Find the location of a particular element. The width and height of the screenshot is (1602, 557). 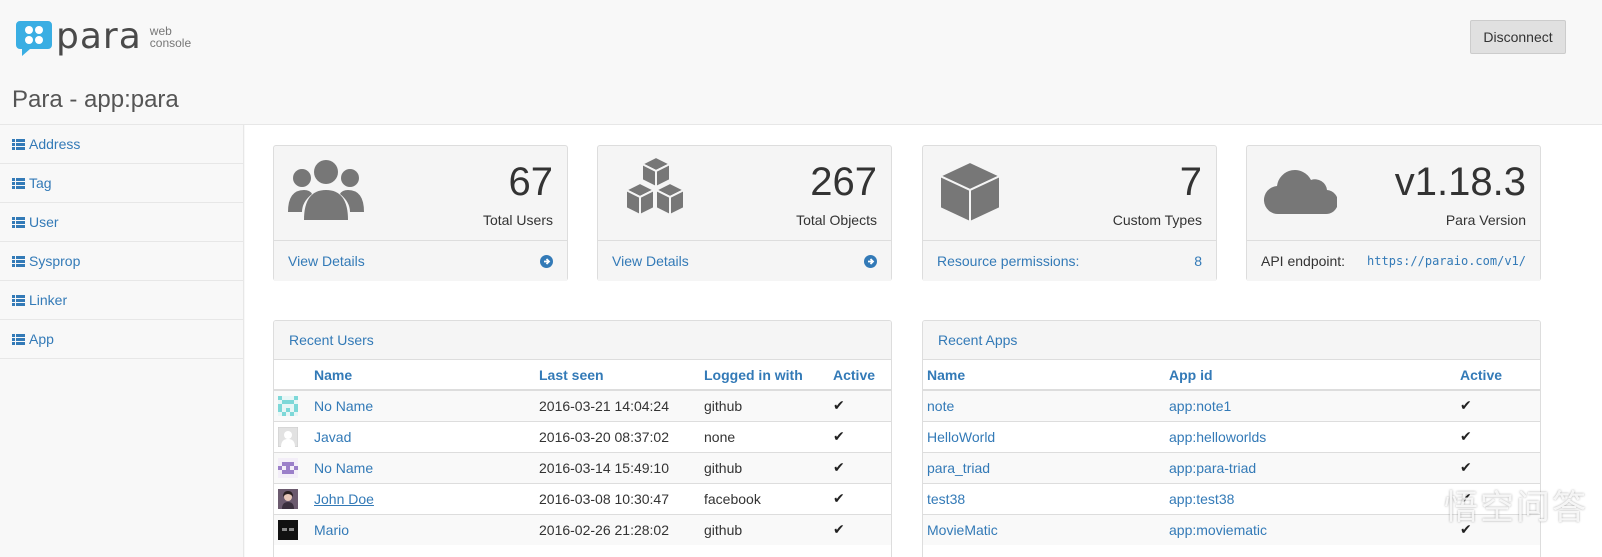

identicon-avatar is located at coordinates (288, 405).